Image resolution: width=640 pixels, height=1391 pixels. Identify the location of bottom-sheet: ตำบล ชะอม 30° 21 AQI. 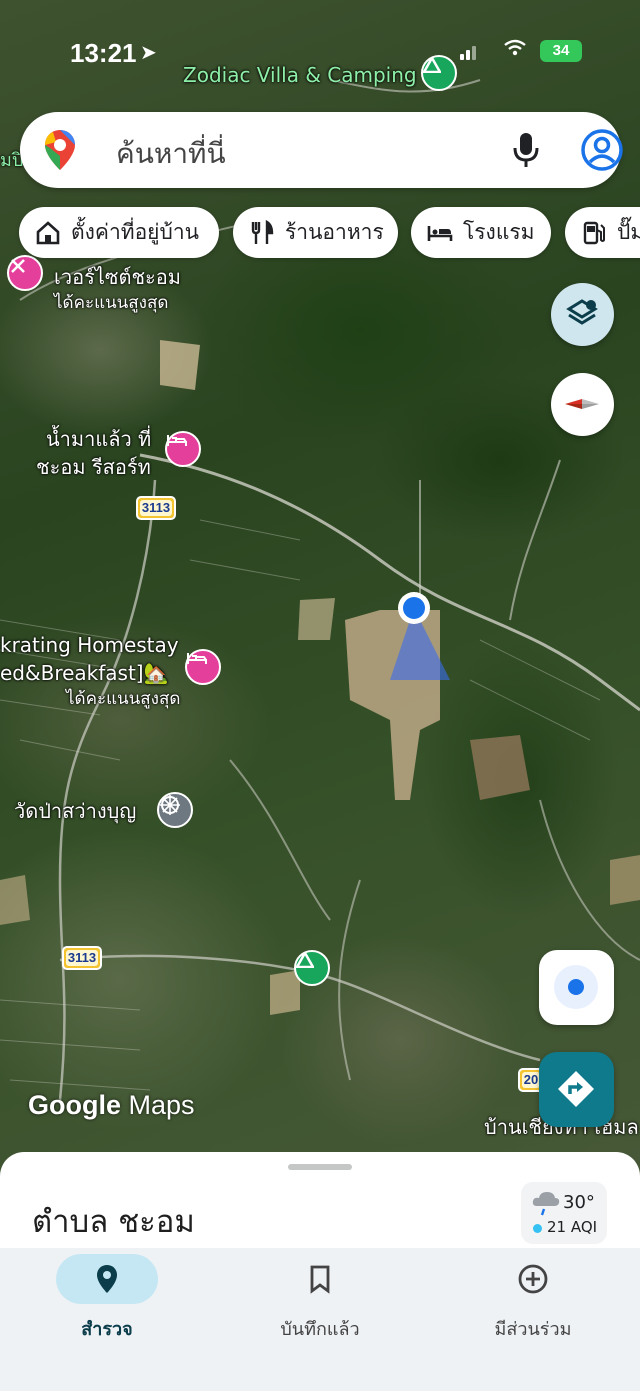
(320, 1207).